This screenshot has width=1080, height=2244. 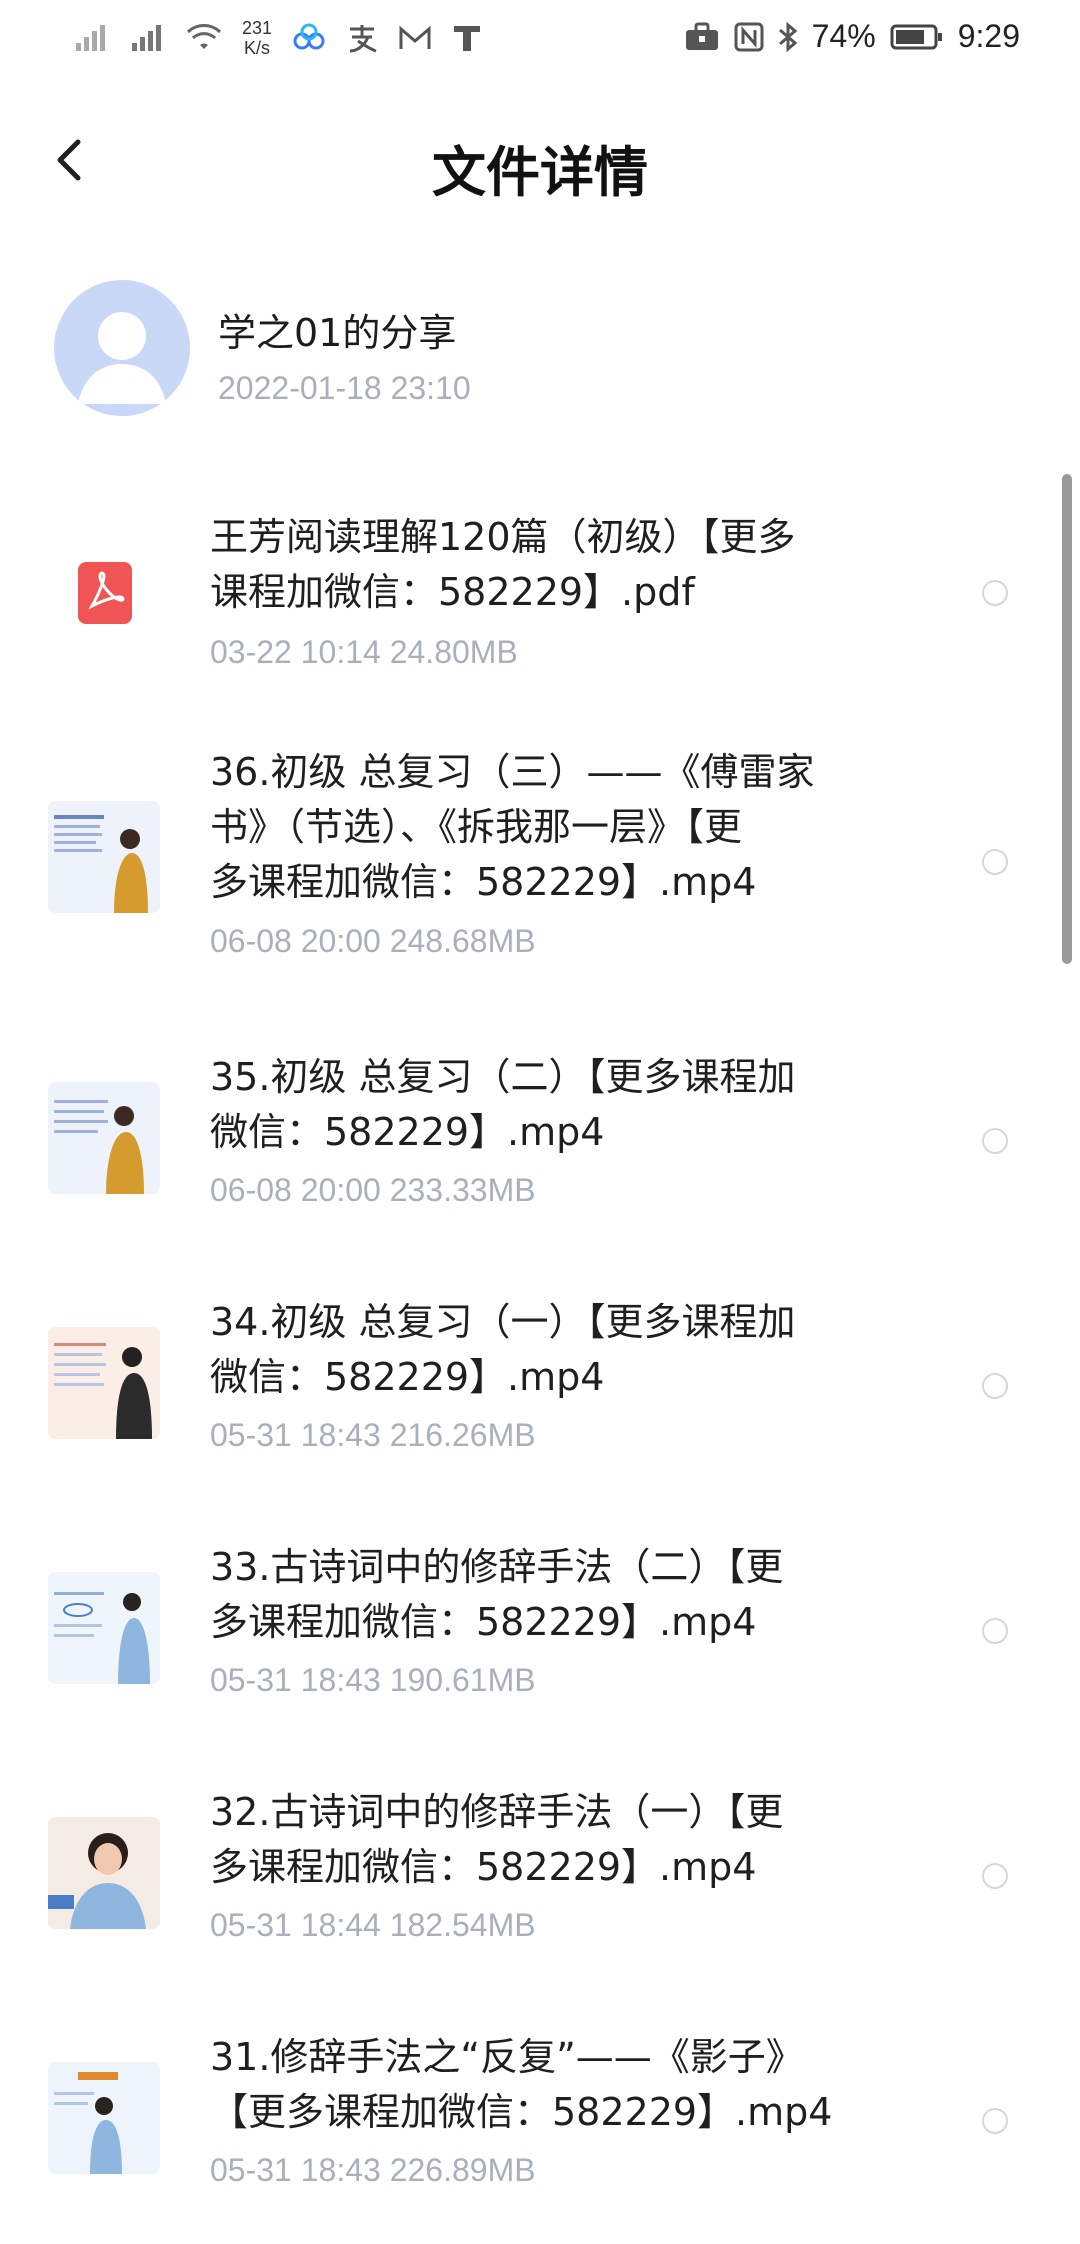 I want to click on file-meta: 05-31 18:43 216.26MB, so click(x=373, y=1435).